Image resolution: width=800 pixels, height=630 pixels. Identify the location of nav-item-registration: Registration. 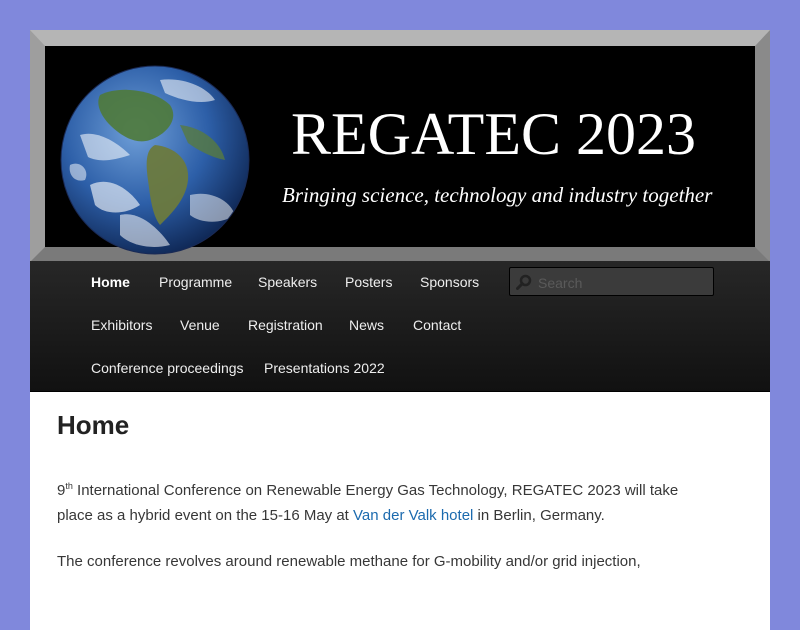
(285, 325).